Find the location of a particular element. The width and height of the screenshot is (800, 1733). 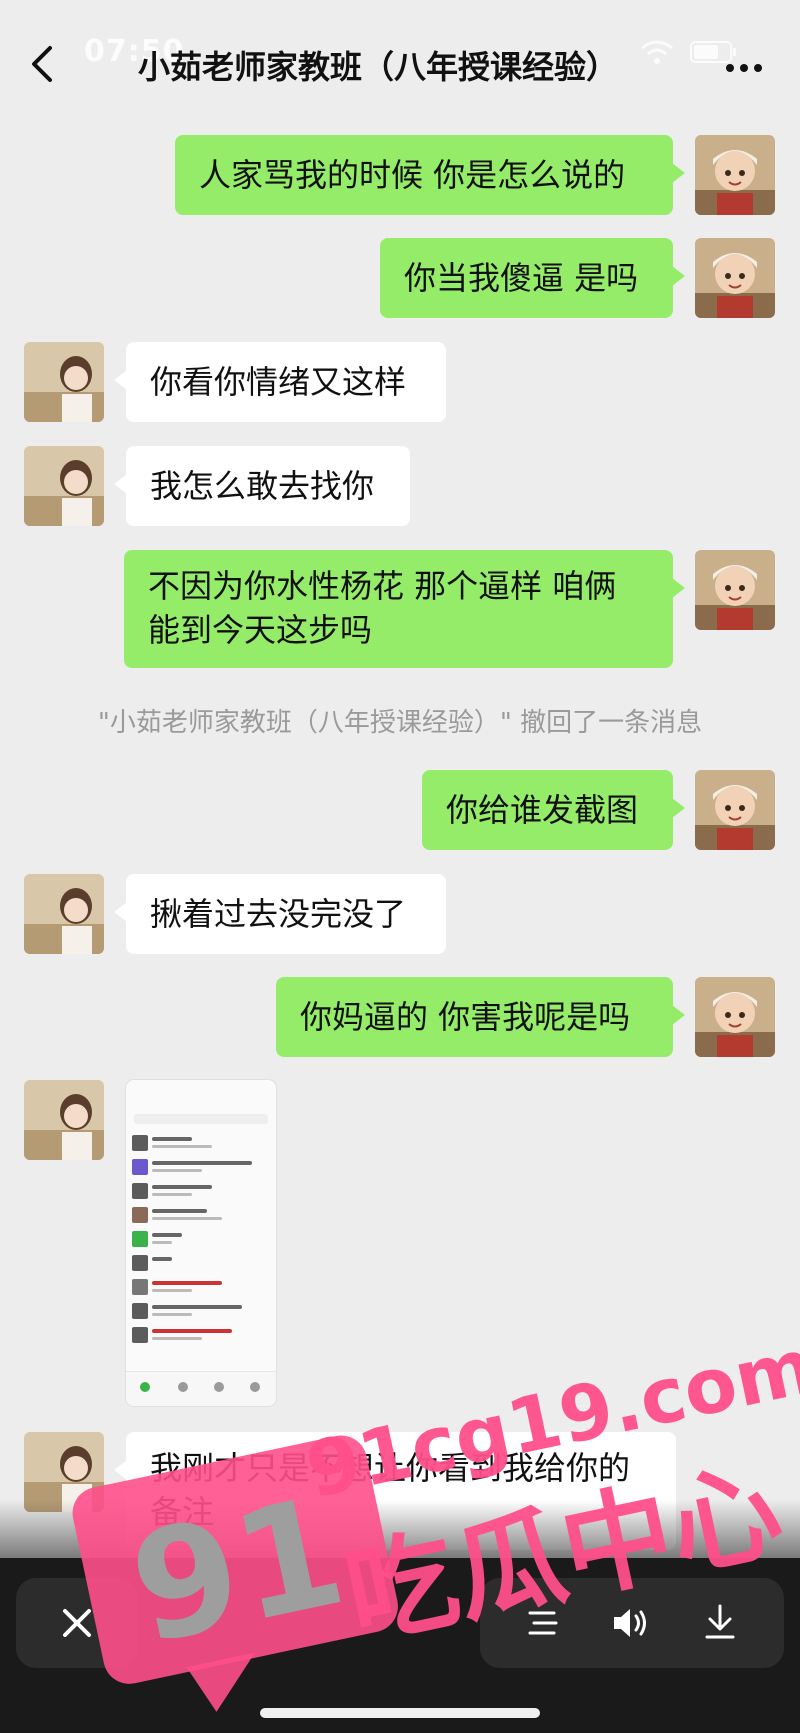

message-text: 你给谁发截图 is located at coordinates (542, 810).